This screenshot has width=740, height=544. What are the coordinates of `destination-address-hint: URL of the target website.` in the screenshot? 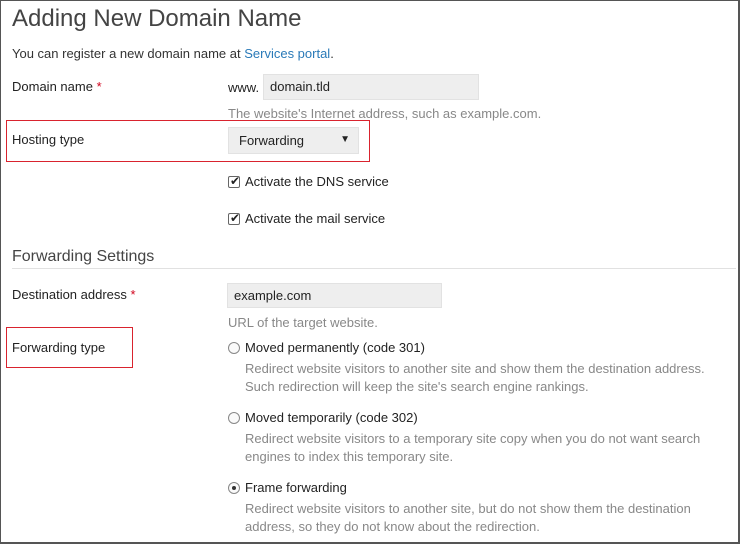 It's located at (303, 322).